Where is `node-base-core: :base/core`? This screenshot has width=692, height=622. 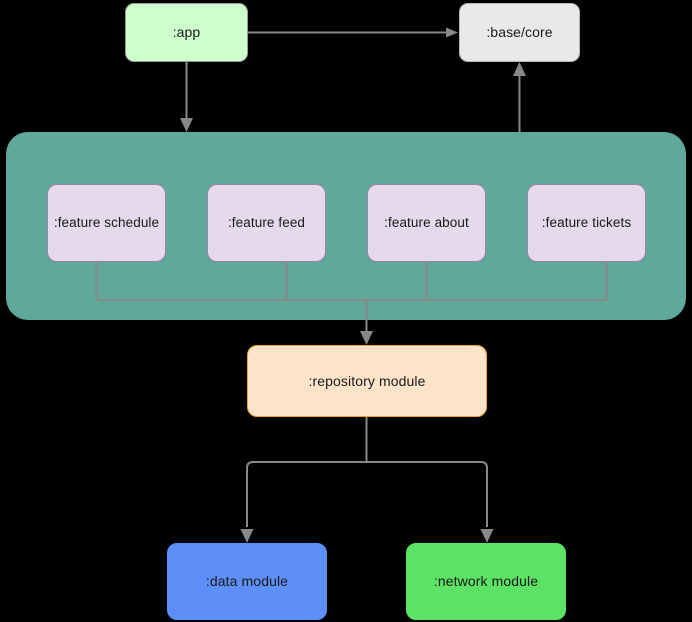
node-base-core: :base/core is located at coordinates (519, 32).